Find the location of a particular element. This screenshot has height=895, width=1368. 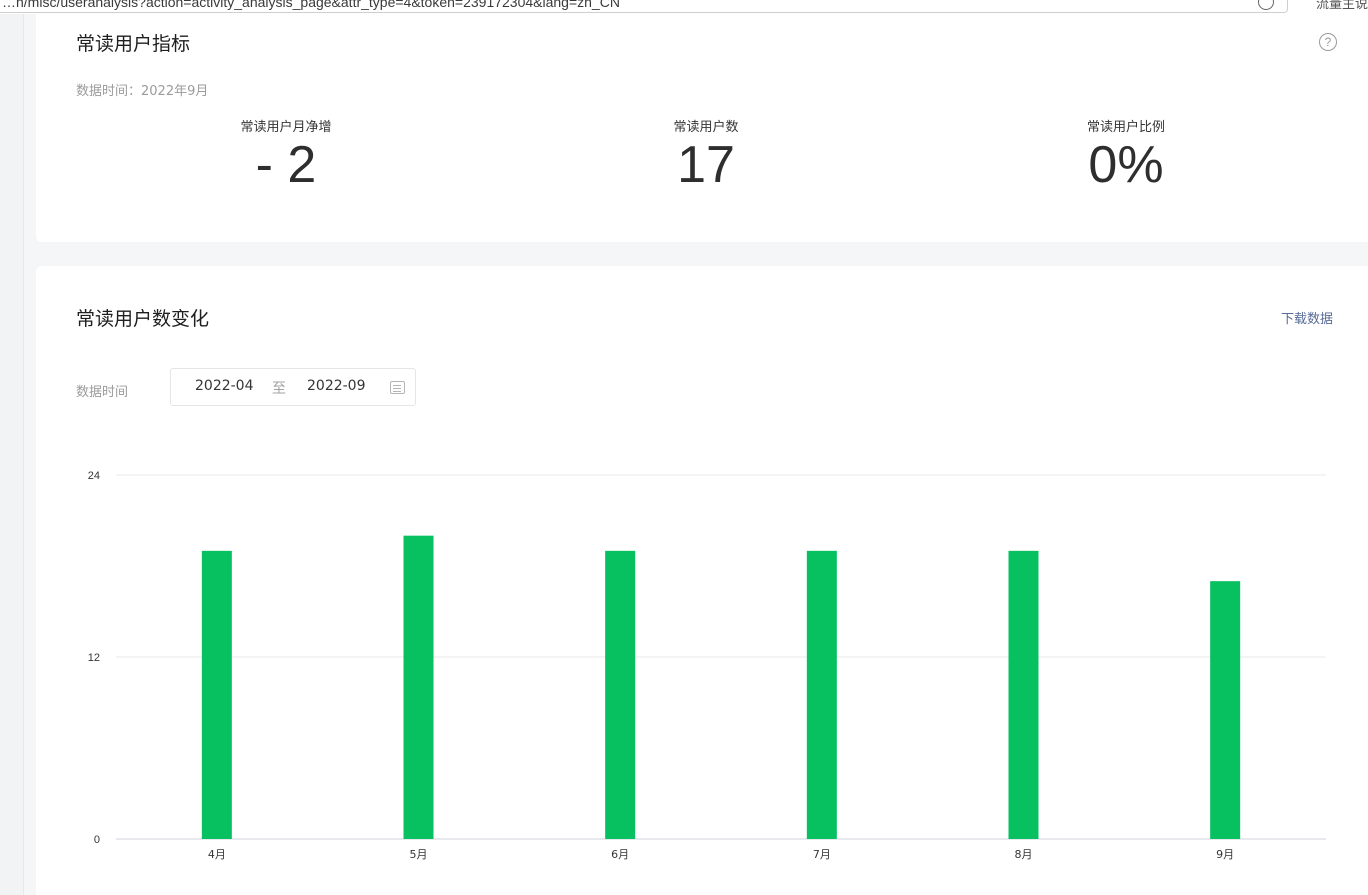

metric-label: 常读用户数 is located at coordinates (706, 127).